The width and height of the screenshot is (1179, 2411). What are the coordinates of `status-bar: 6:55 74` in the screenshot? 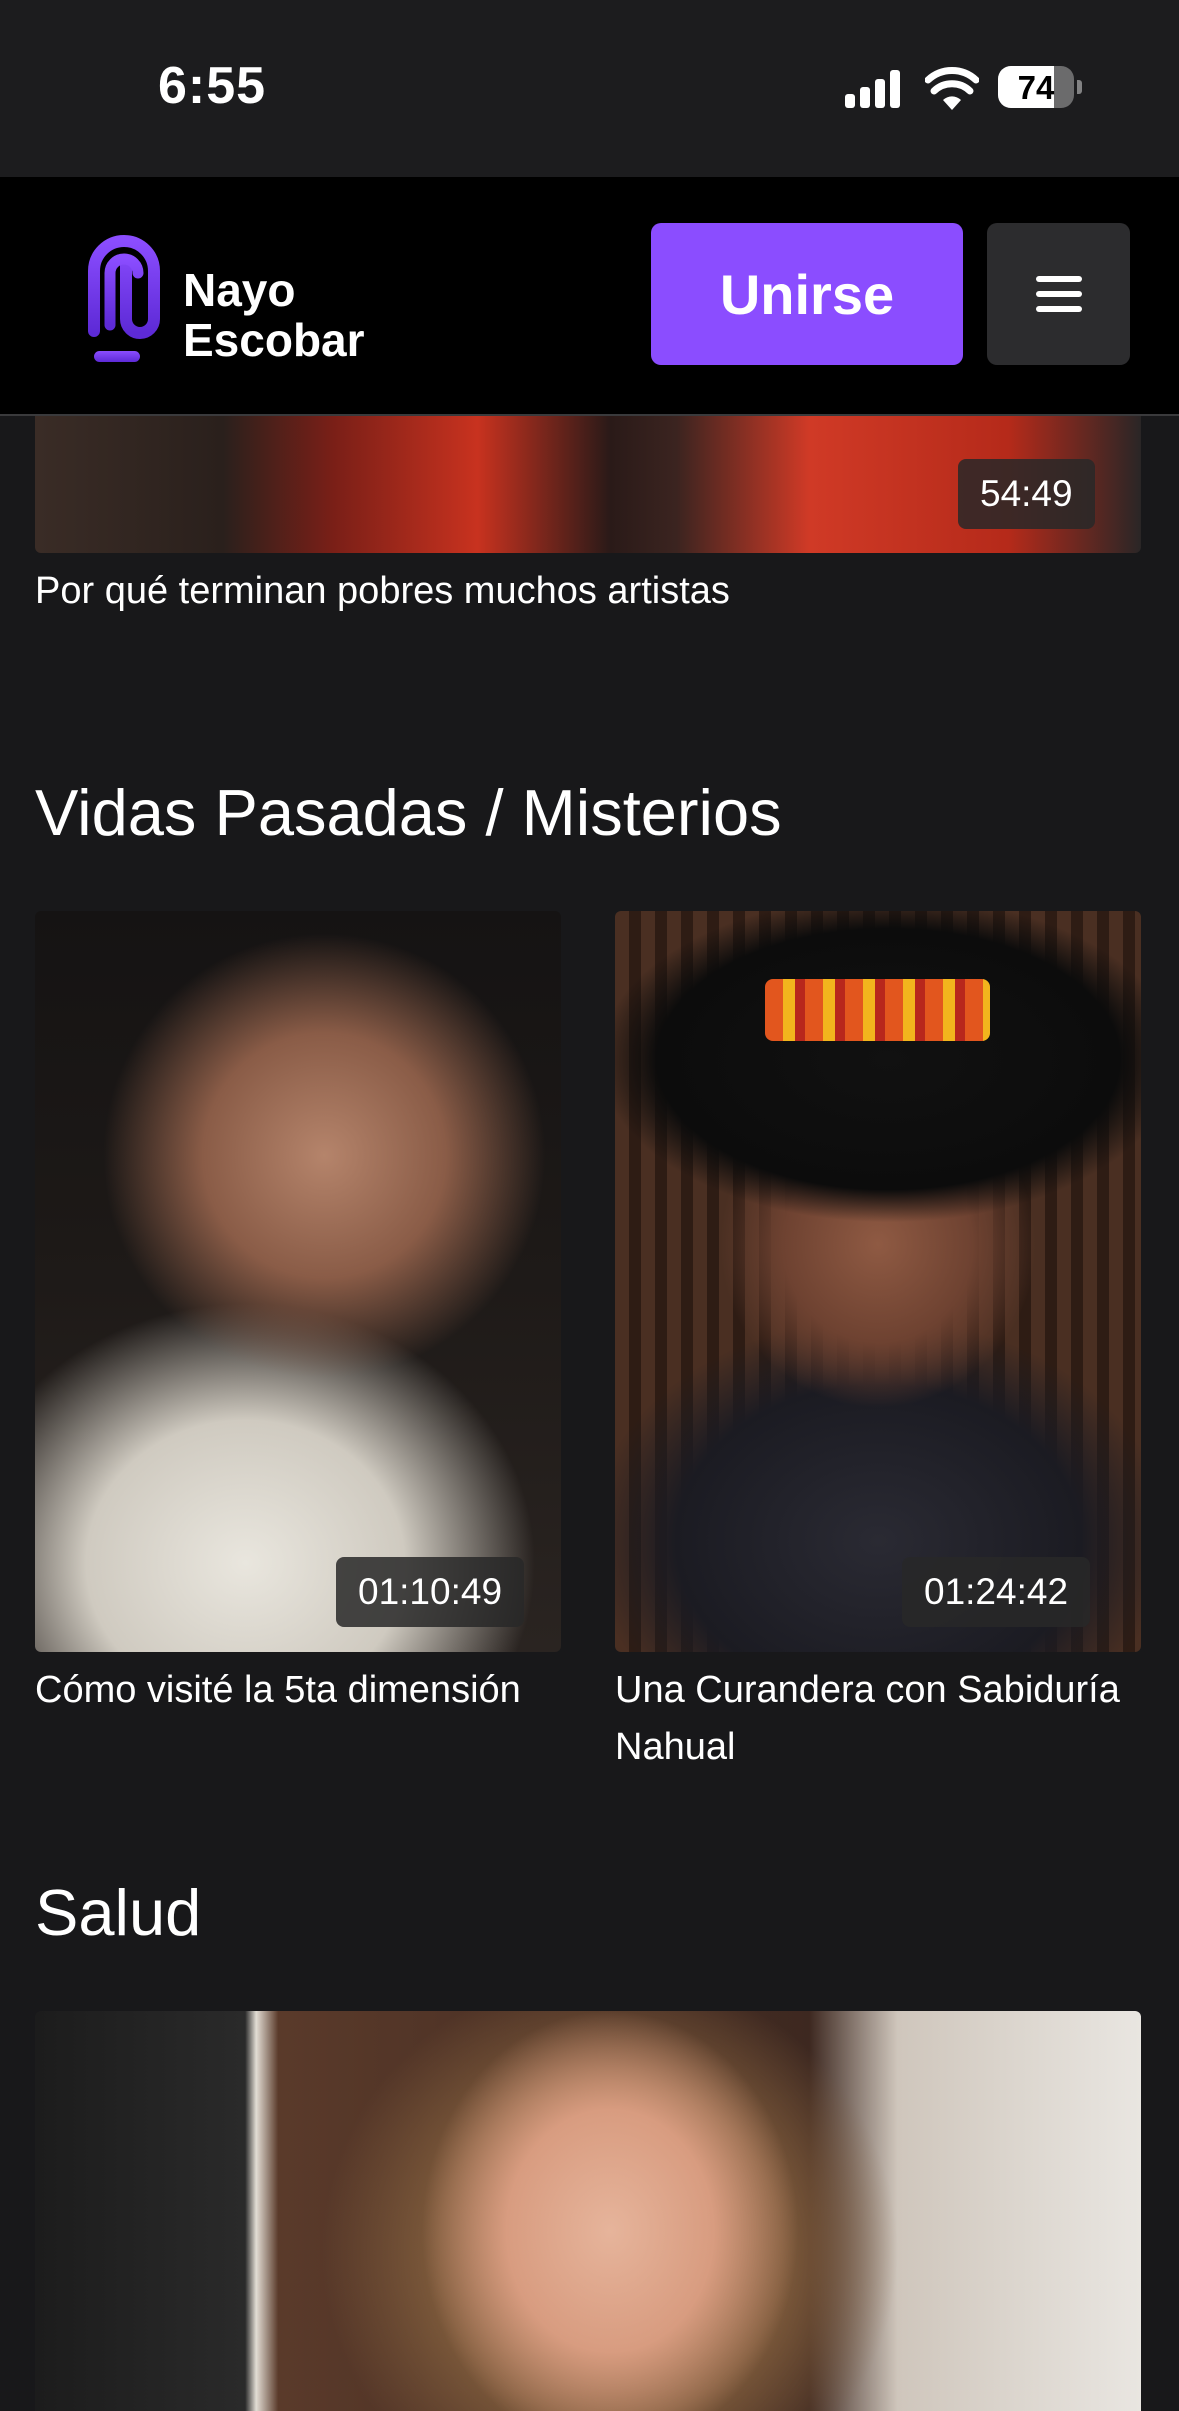 It's located at (589, 88).